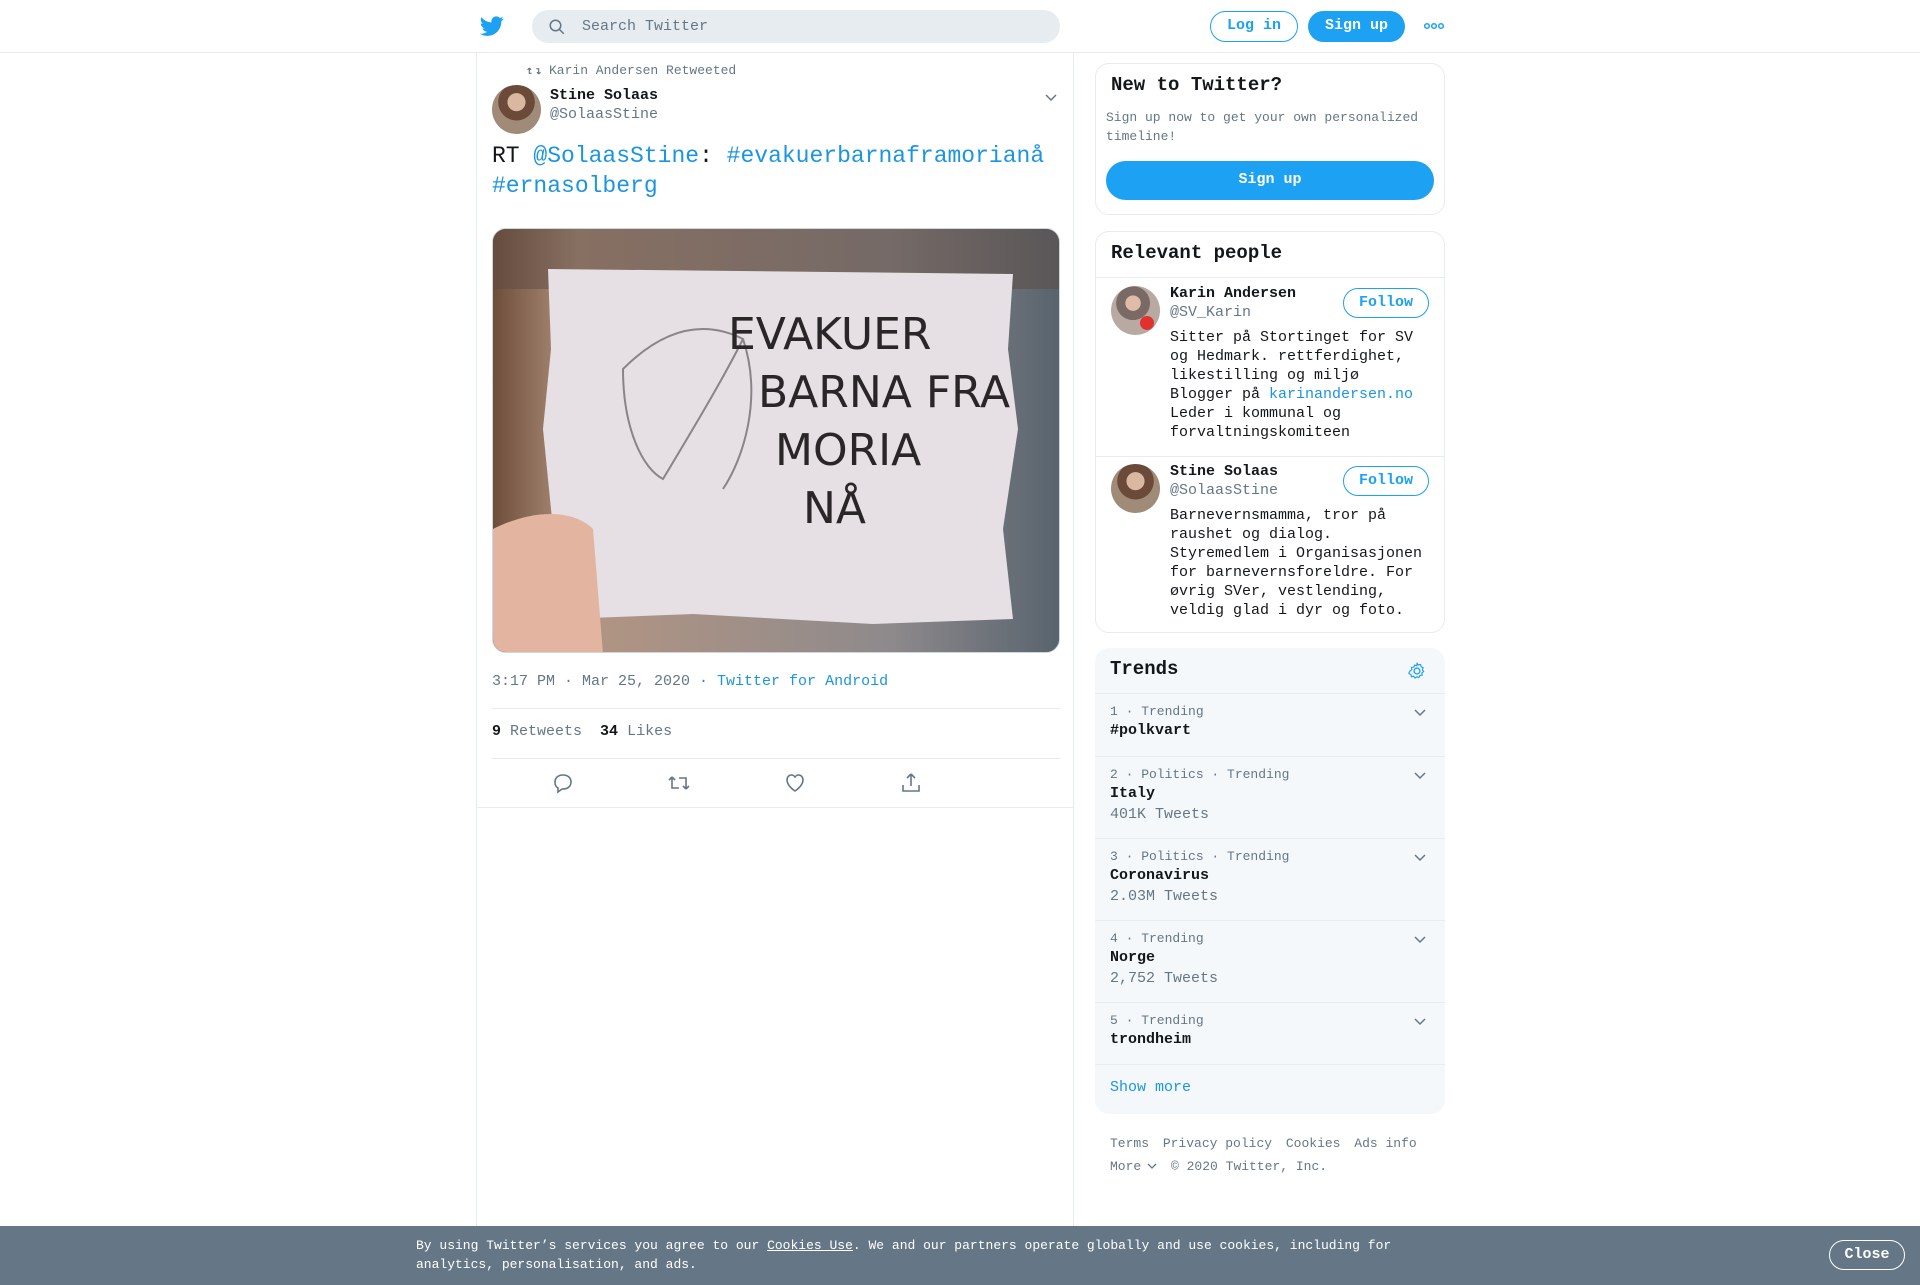  I want to click on footer-privacy-link: Privacy policy, so click(1217, 1143).